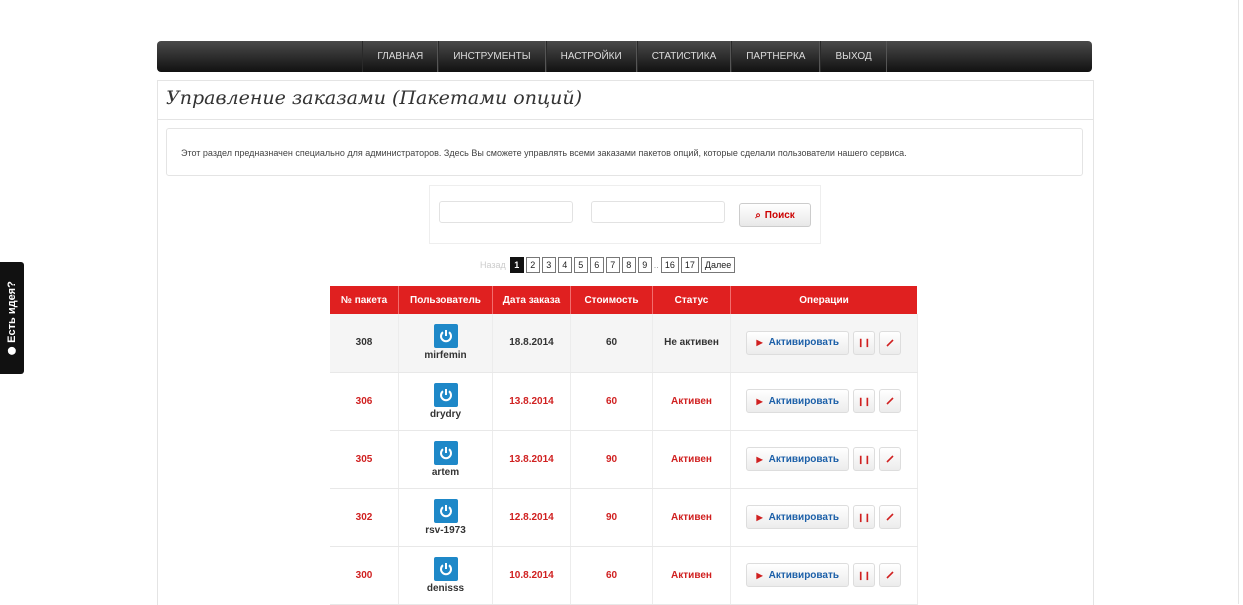  What do you see at coordinates (564, 265) in the screenshot?
I see `page-link-4: 4` at bounding box center [564, 265].